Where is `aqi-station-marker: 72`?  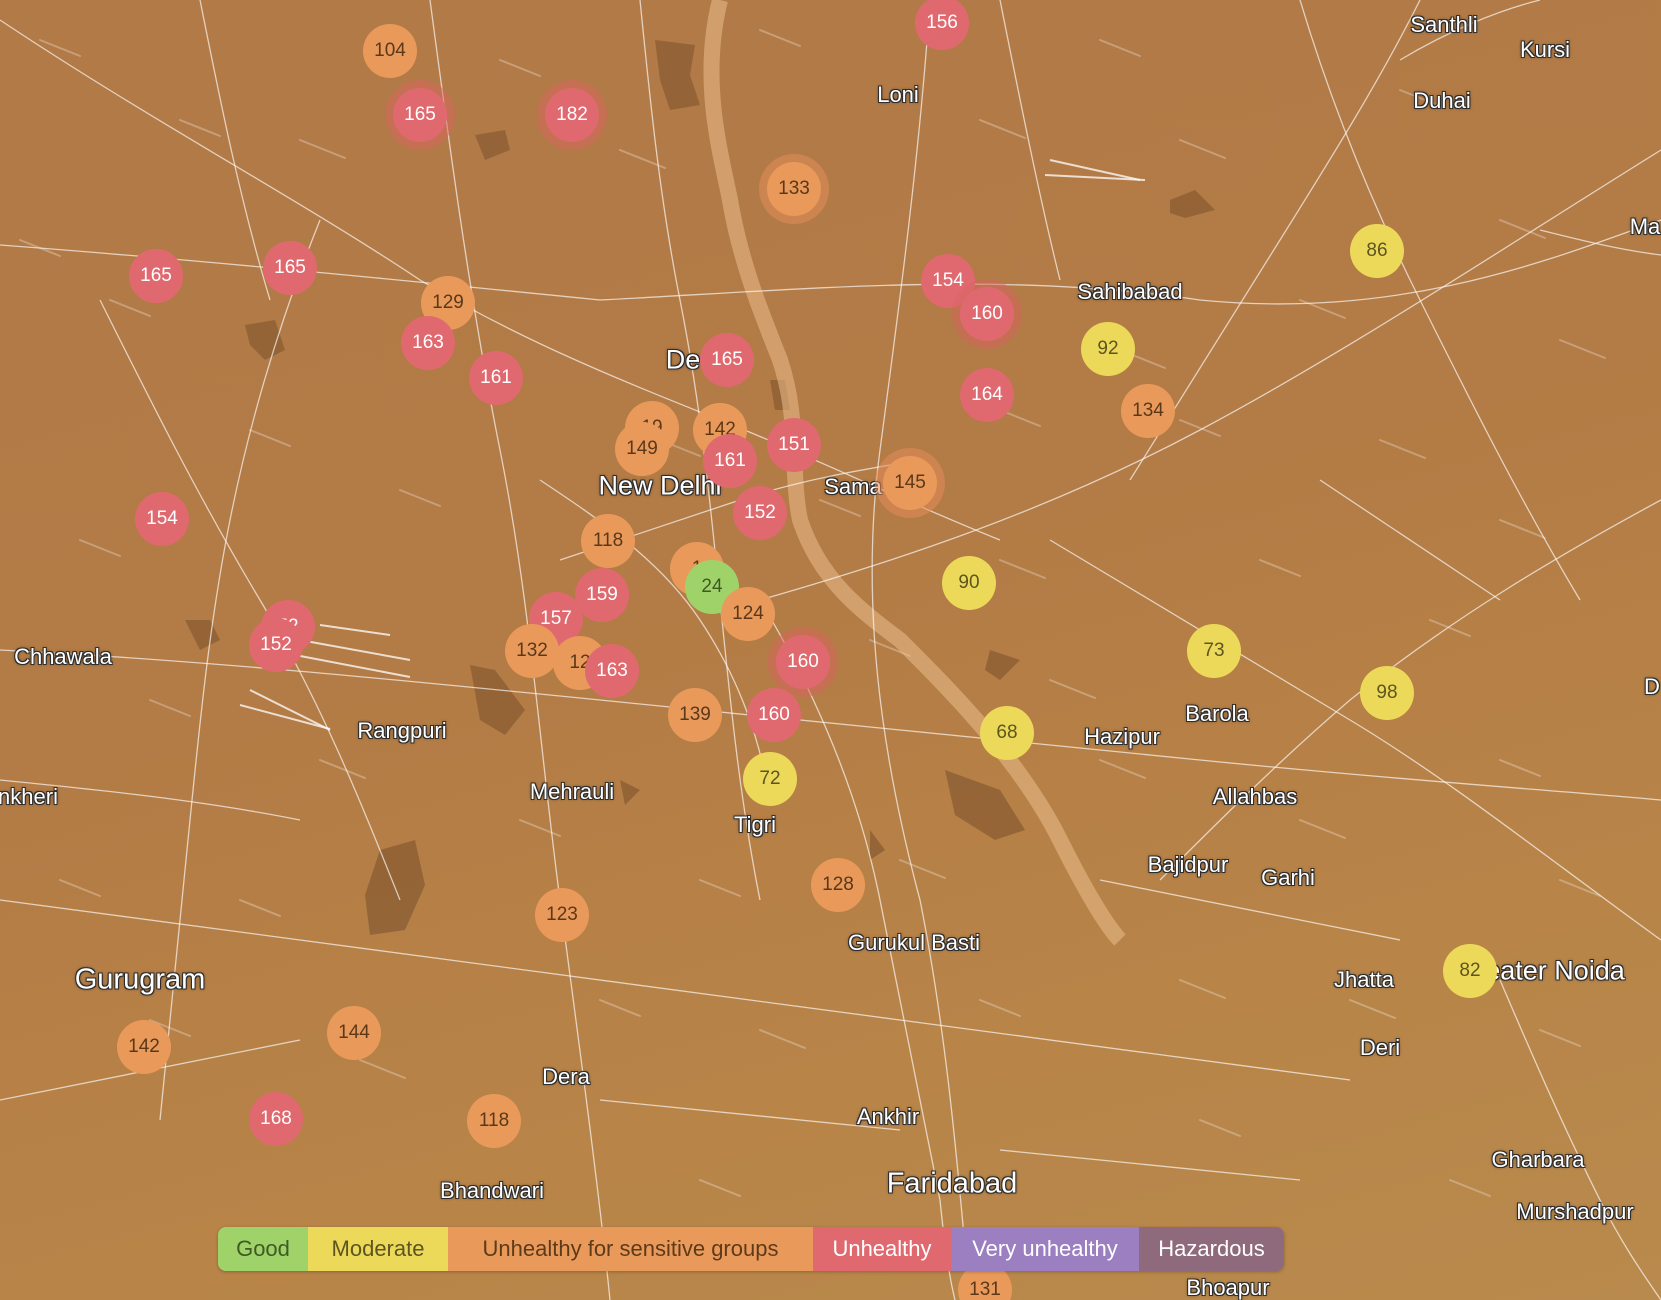
aqi-station-marker: 72 is located at coordinates (770, 779).